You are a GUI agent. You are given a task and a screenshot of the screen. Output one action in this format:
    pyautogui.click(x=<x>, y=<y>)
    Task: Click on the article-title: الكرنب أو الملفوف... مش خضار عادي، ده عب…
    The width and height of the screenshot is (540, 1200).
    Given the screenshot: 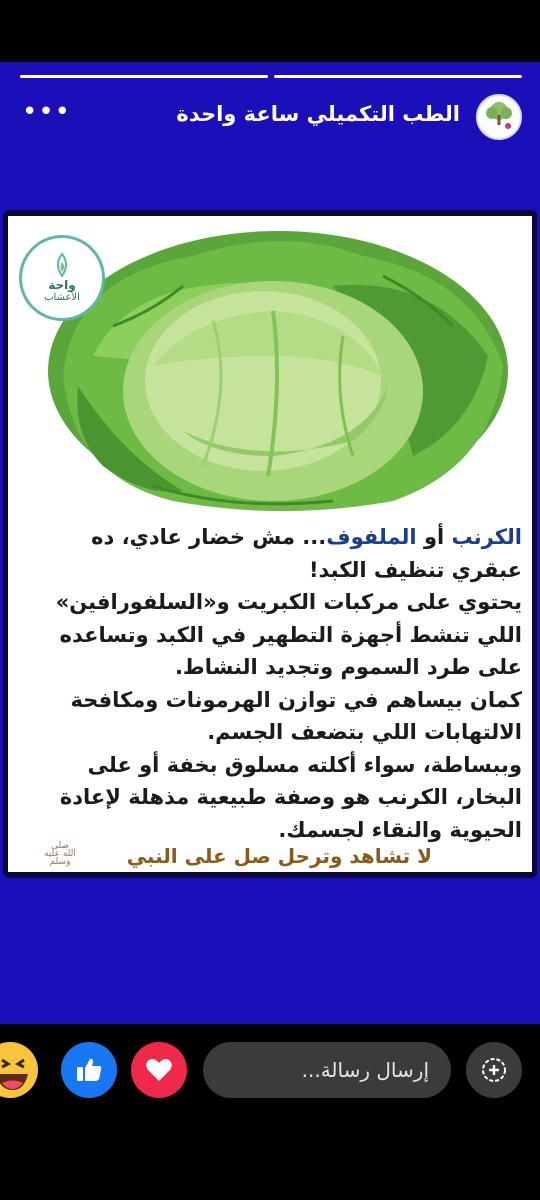 What is the action you would take?
    pyautogui.click(x=272, y=553)
    